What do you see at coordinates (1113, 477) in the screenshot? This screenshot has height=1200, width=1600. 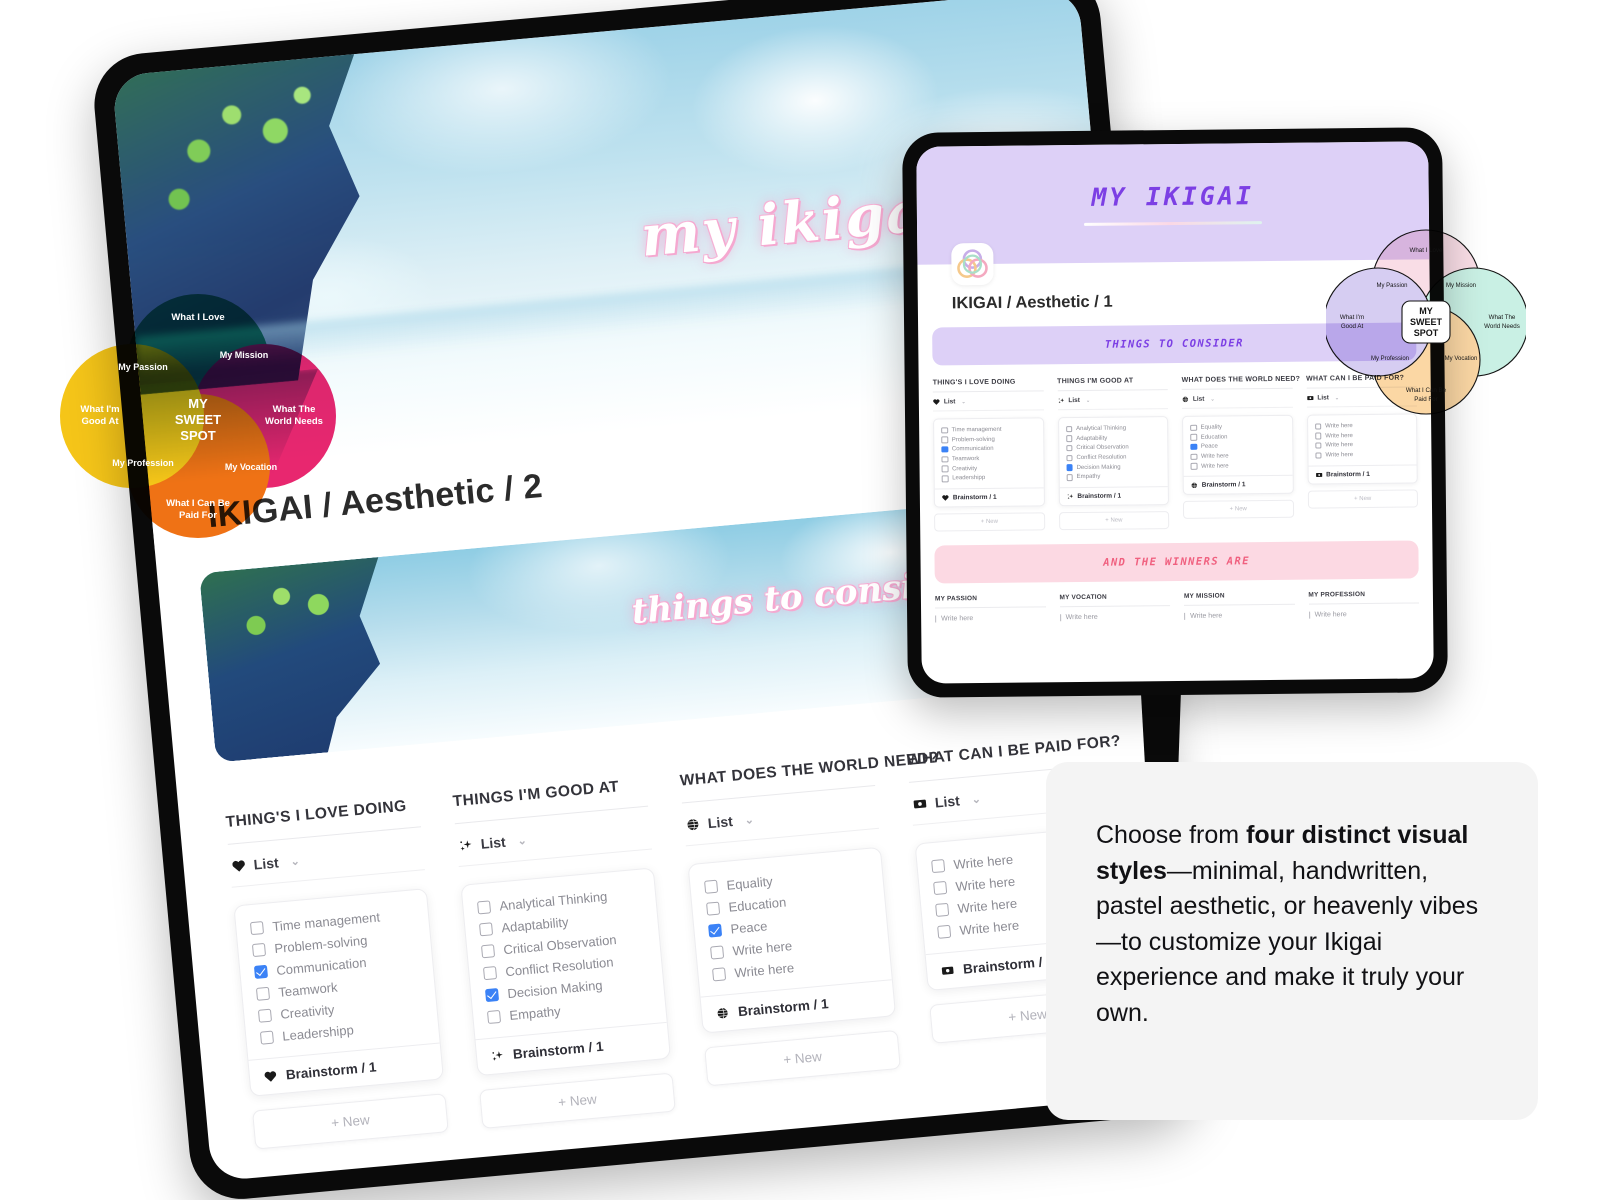 I see `checklist-item: Empathy` at bounding box center [1113, 477].